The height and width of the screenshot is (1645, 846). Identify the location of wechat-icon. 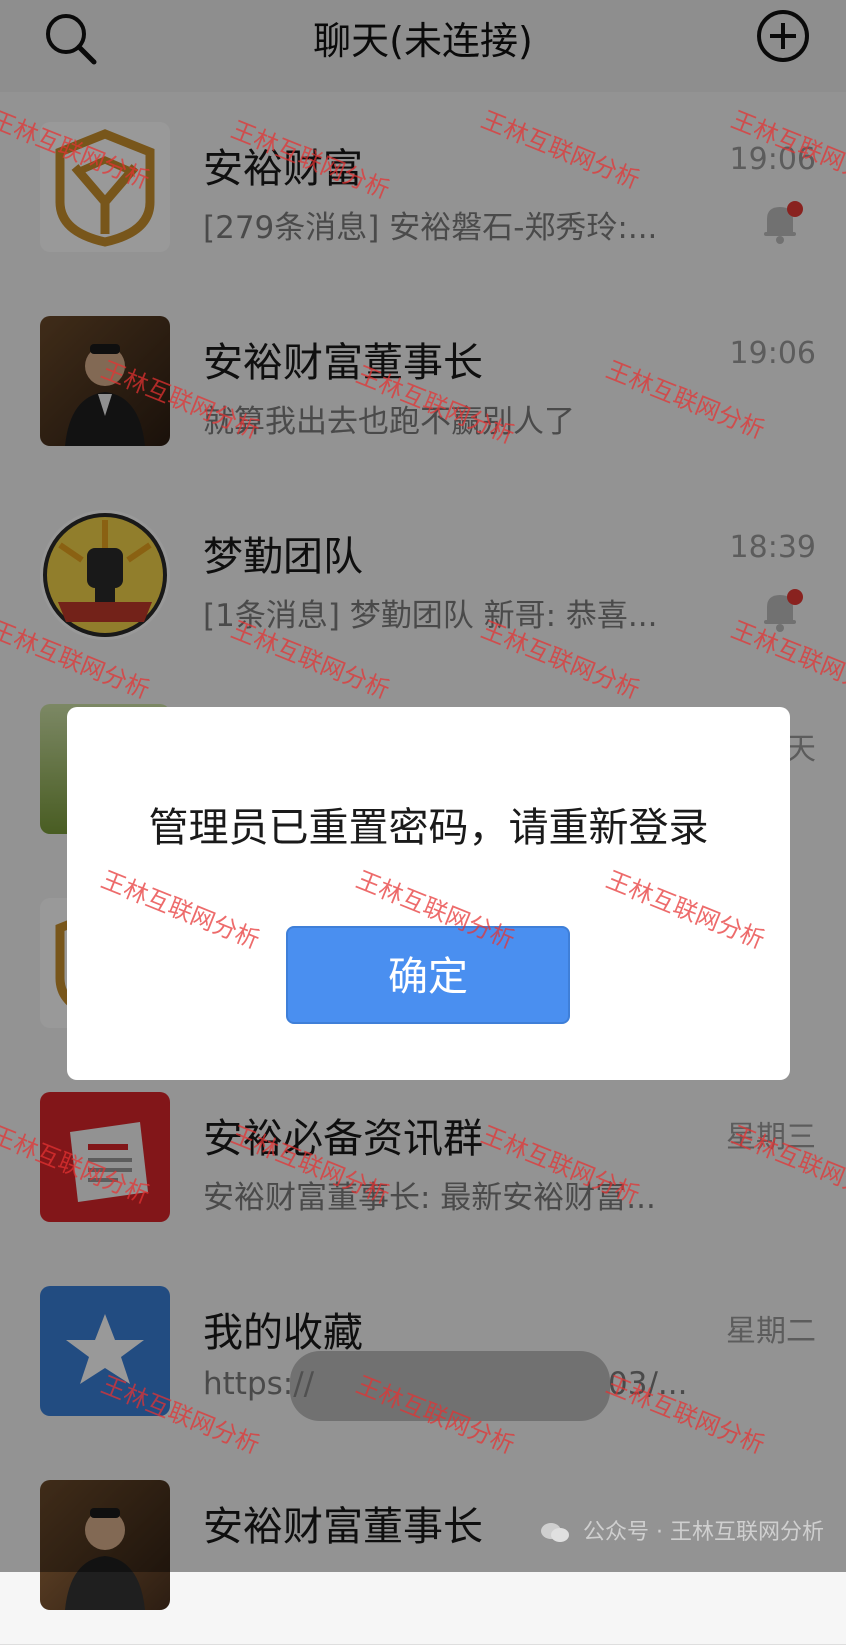
(555, 1532).